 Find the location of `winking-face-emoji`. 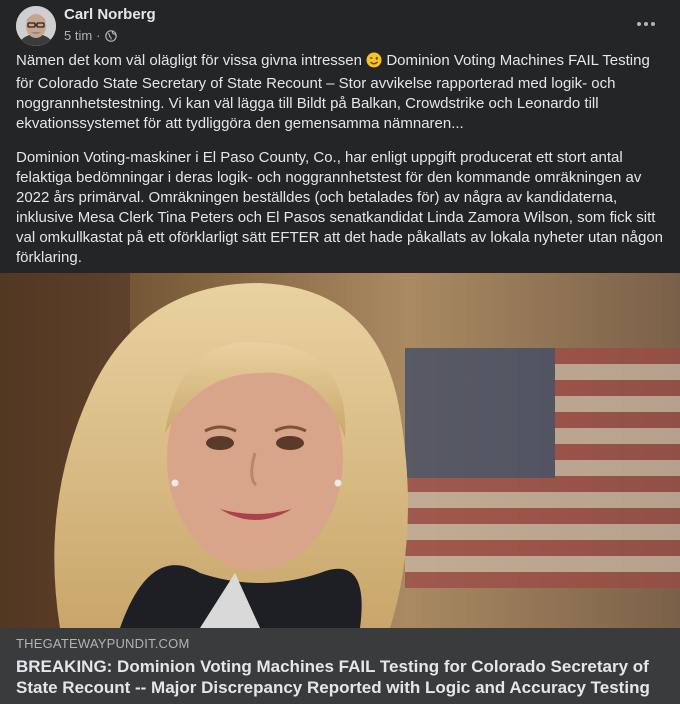

winking-face-emoji is located at coordinates (374, 63).